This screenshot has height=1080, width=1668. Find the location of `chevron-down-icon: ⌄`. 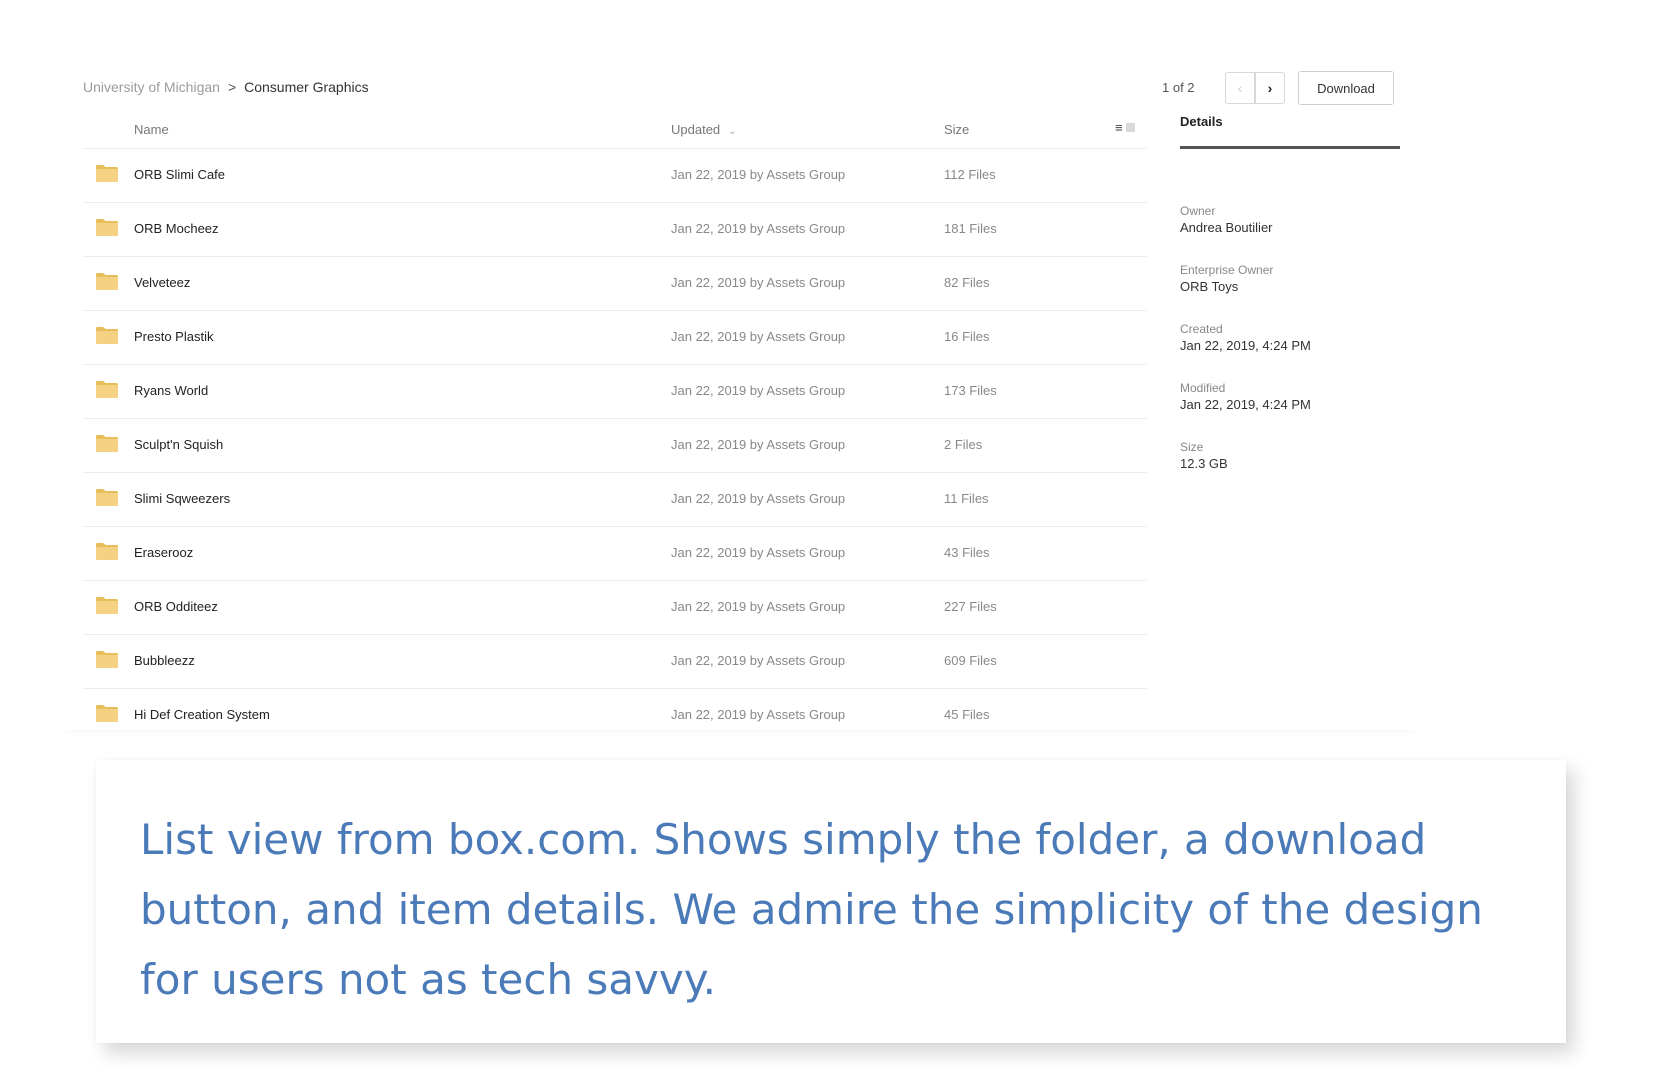

chevron-down-icon: ⌄ is located at coordinates (732, 131).